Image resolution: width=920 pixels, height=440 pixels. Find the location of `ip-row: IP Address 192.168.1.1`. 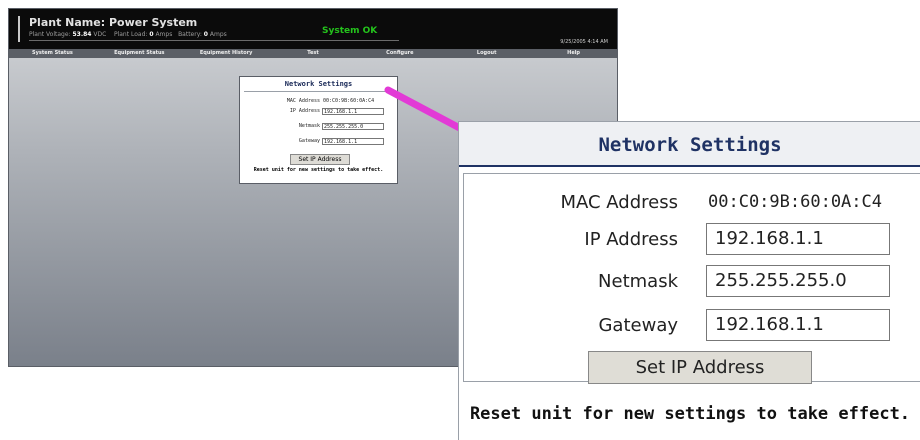

ip-row: IP Address 192.168.1.1 is located at coordinates (692, 239).